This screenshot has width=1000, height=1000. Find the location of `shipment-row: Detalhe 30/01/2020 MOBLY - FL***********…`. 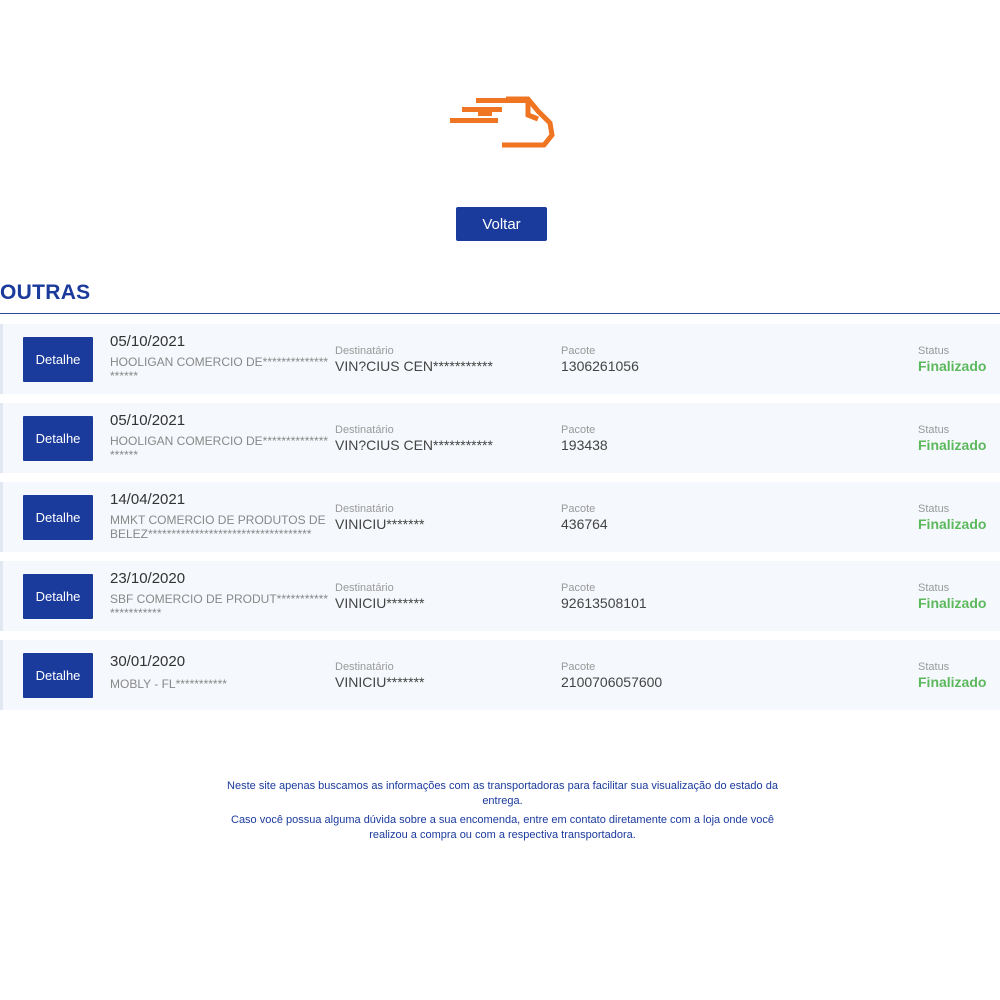

shipment-row: Detalhe 30/01/2020 MOBLY - FL***********… is located at coordinates (500, 675).